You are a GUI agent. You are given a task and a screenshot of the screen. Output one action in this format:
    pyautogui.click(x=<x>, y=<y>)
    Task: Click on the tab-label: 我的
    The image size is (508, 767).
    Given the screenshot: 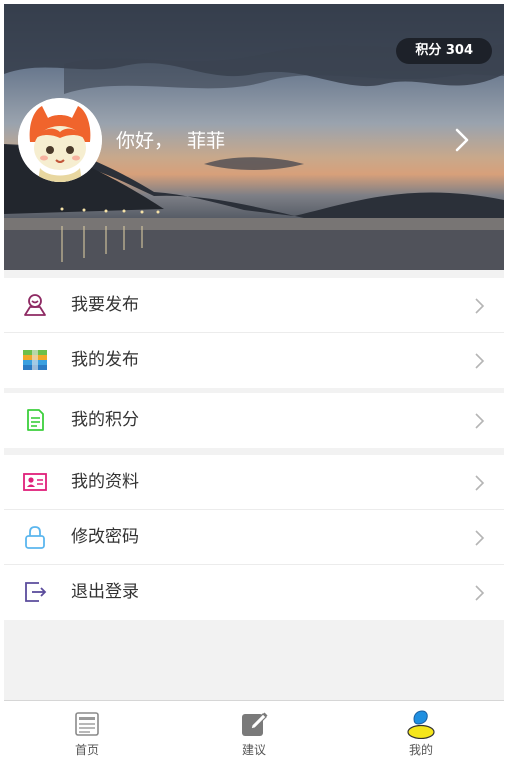 What is the action you would take?
    pyautogui.click(x=420, y=750)
    